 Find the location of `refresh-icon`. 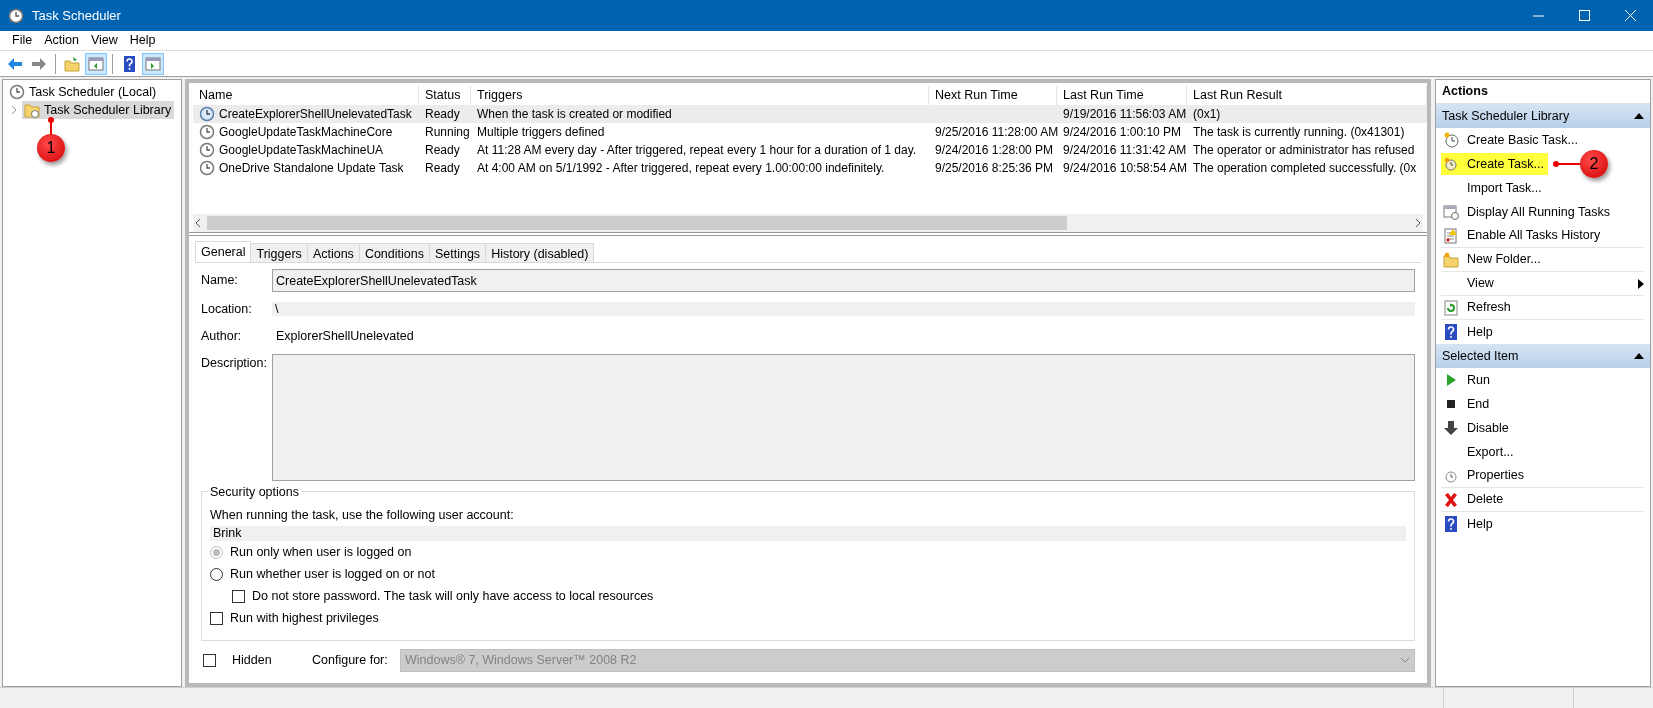

refresh-icon is located at coordinates (1451, 307).